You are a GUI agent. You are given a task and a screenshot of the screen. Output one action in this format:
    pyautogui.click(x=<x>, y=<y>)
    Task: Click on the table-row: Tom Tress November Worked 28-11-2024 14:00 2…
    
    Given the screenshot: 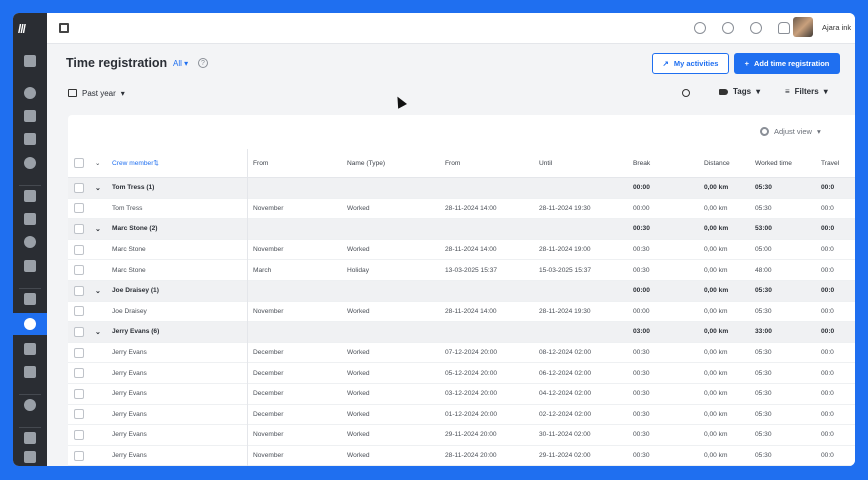 What is the action you would take?
    pyautogui.click(x=461, y=209)
    